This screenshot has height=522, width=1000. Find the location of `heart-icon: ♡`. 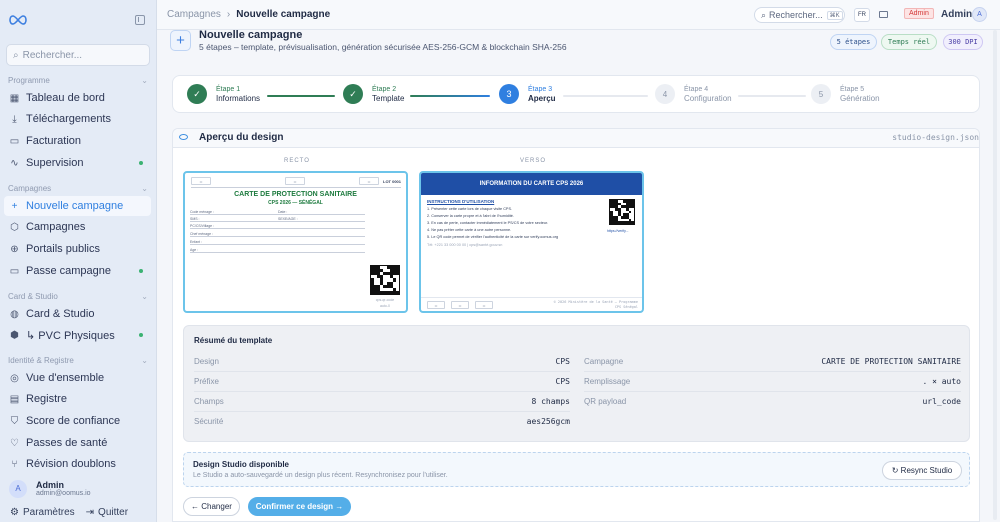

heart-icon: ♡ is located at coordinates (14, 443).